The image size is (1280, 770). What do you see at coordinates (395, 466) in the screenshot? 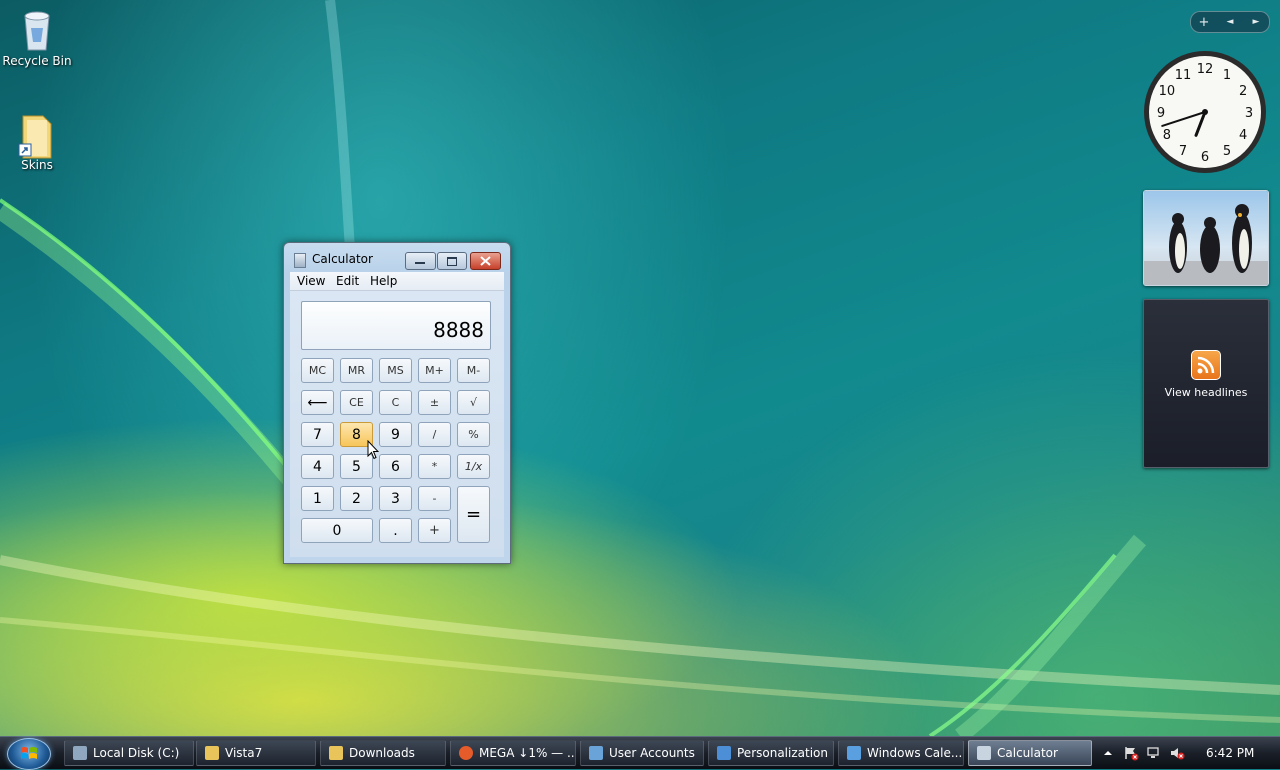
I see `digit-6-button: 6` at bounding box center [395, 466].